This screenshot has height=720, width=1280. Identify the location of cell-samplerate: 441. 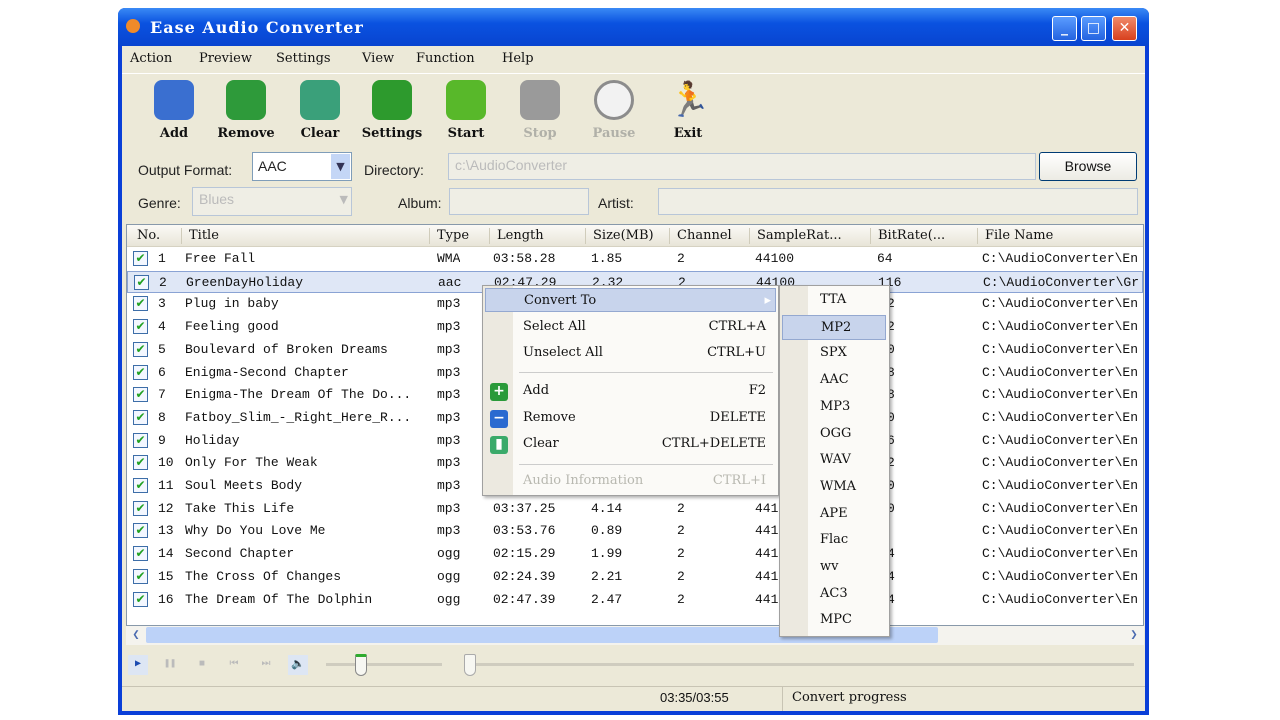
(767, 508).